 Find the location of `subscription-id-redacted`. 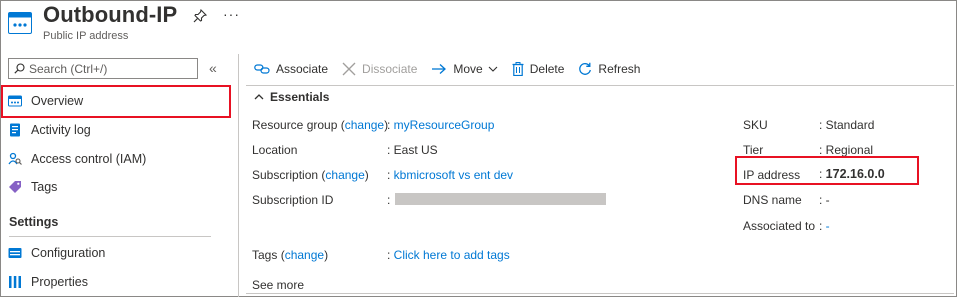

subscription-id-redacted is located at coordinates (500, 199).